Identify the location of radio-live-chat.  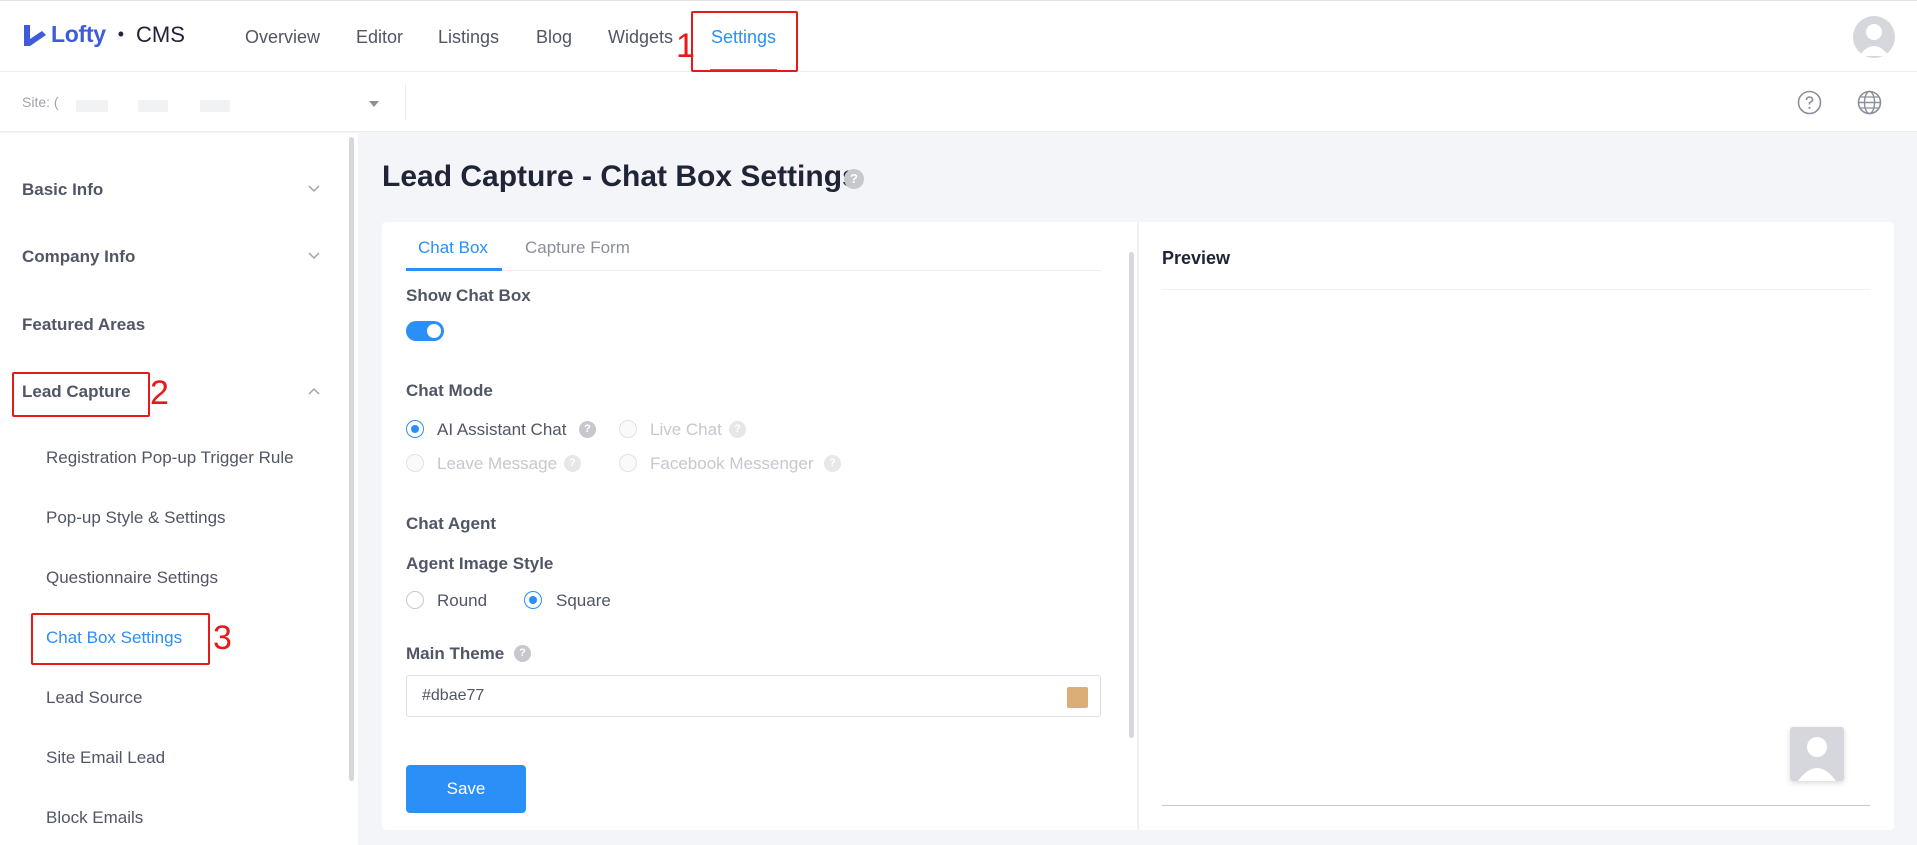
(628, 429).